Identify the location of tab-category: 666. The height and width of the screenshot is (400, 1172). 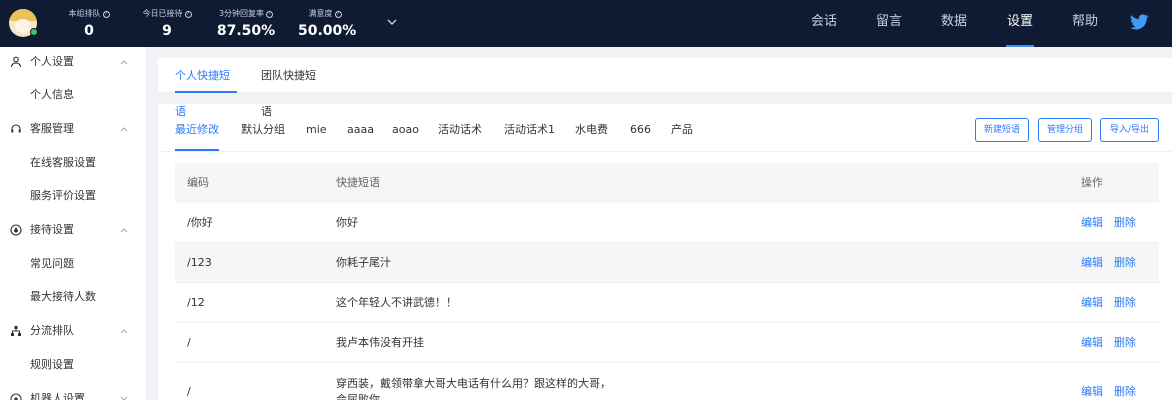
(640, 127).